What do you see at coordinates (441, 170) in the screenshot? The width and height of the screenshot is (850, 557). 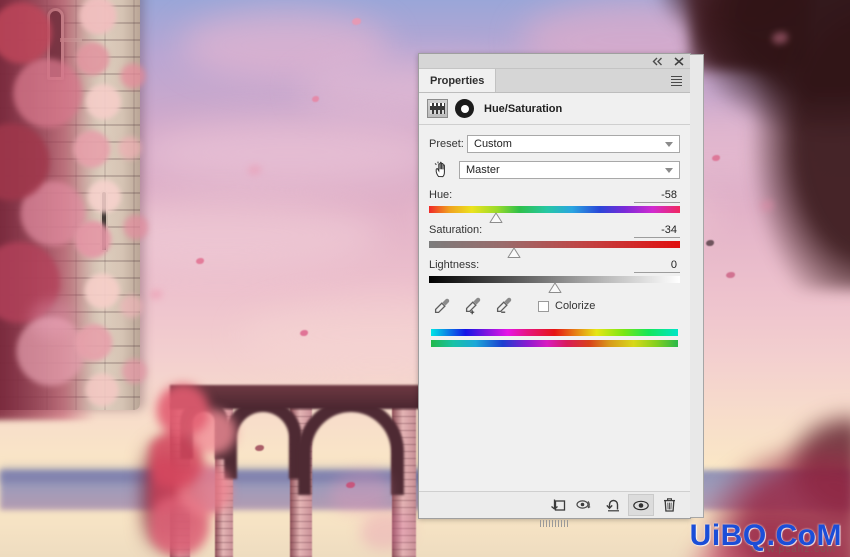 I see `targeted-adjustment-hand-icon` at bounding box center [441, 170].